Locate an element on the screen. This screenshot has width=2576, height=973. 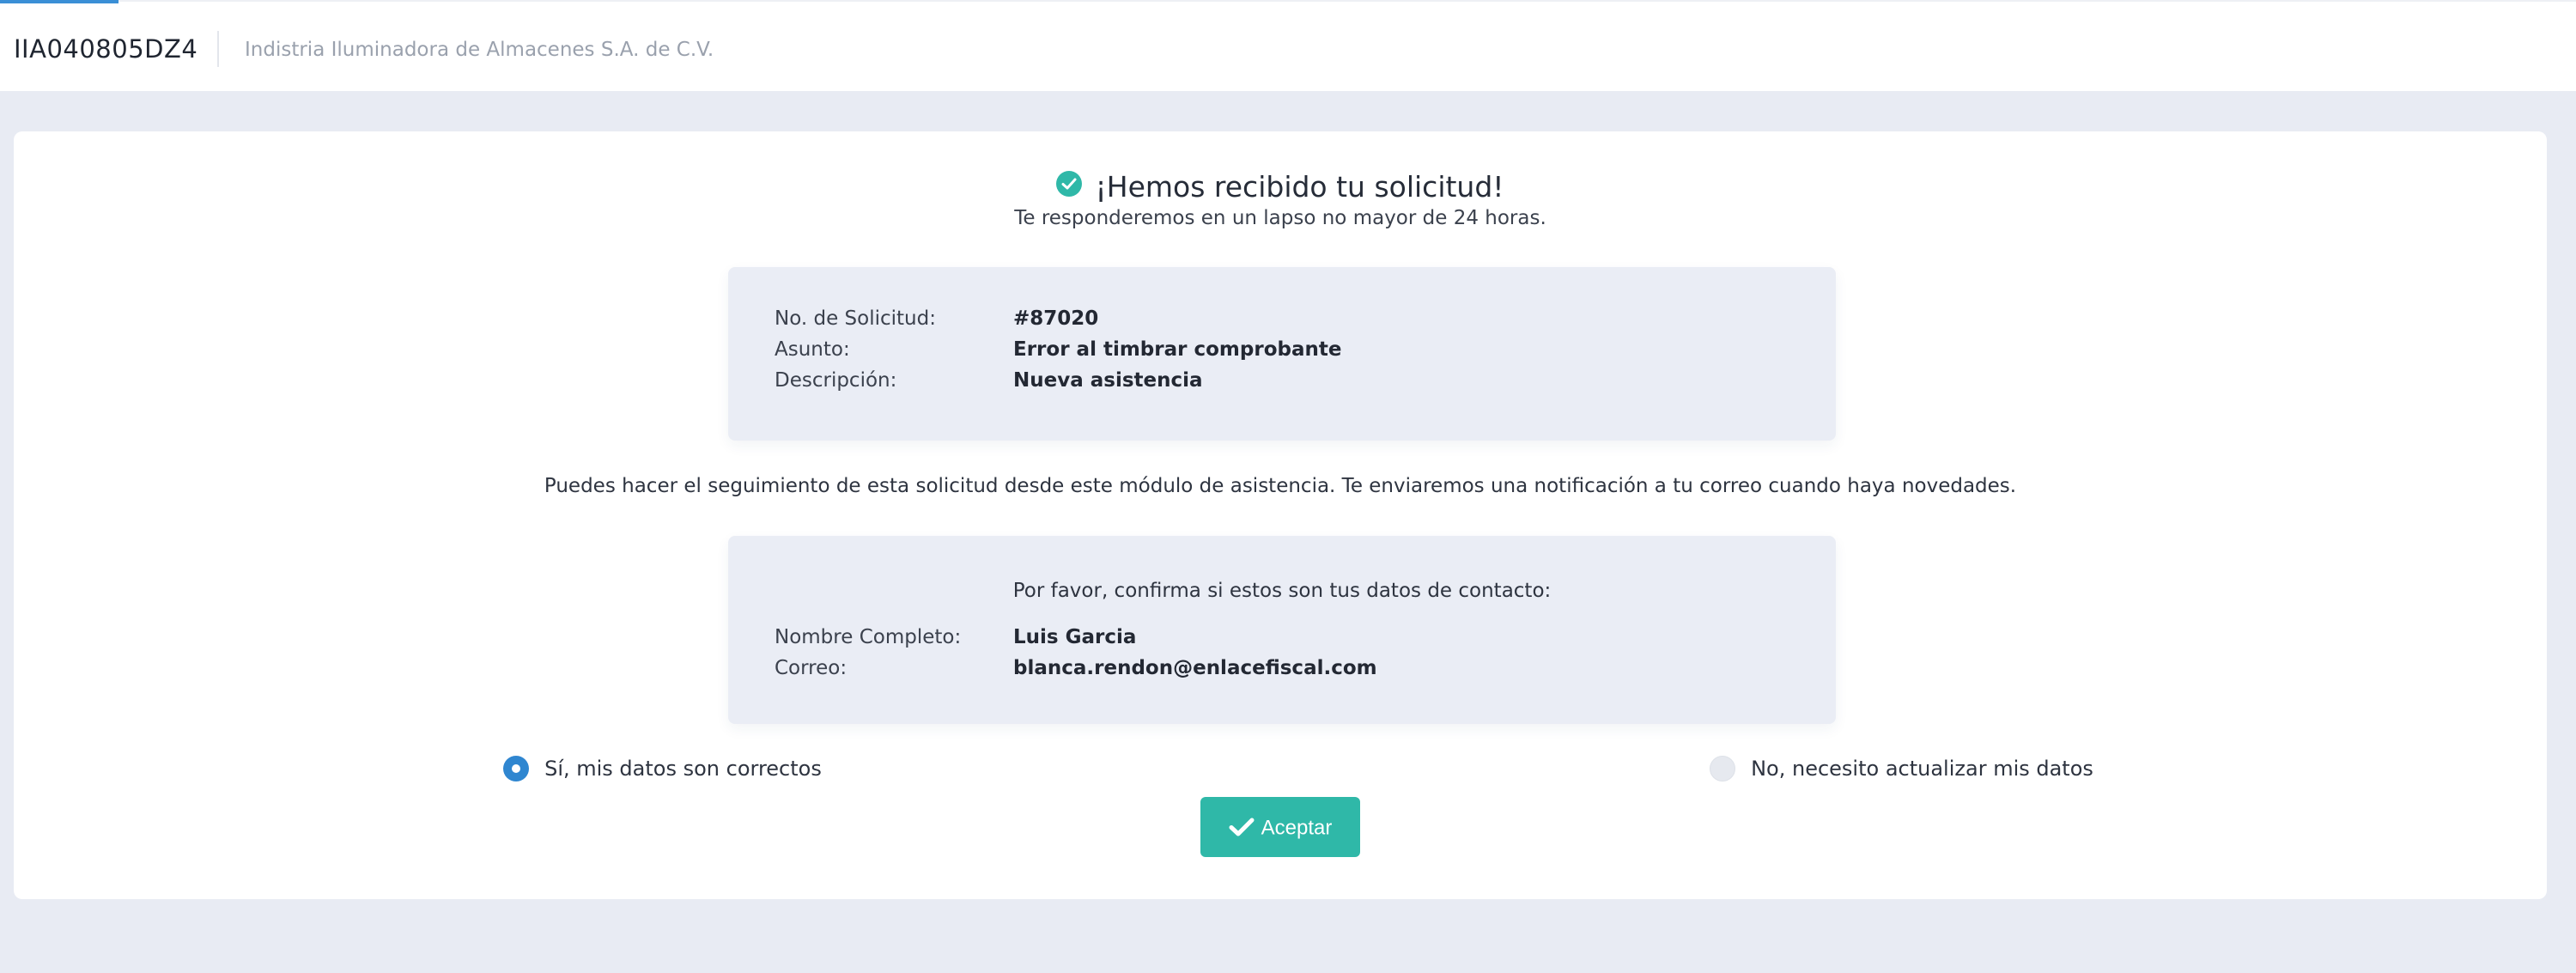
accept-button: Aceptar is located at coordinates (1280, 827).